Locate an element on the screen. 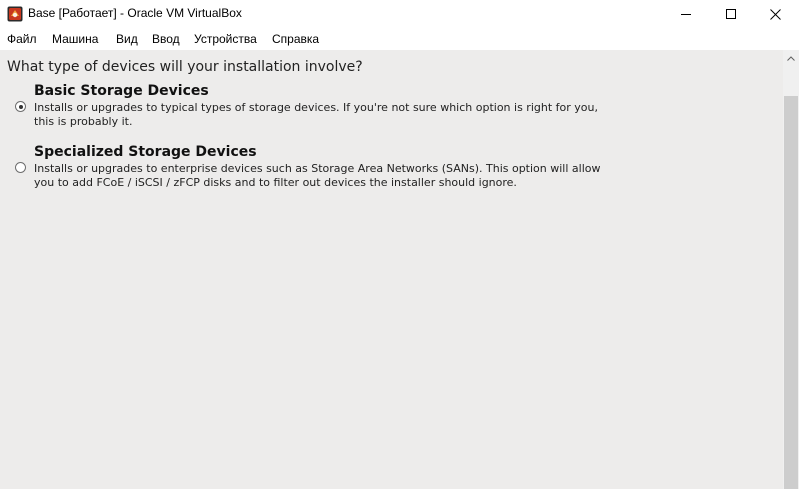 This screenshot has width=799, height=489. virtualbox-icon is located at coordinates (15, 14).